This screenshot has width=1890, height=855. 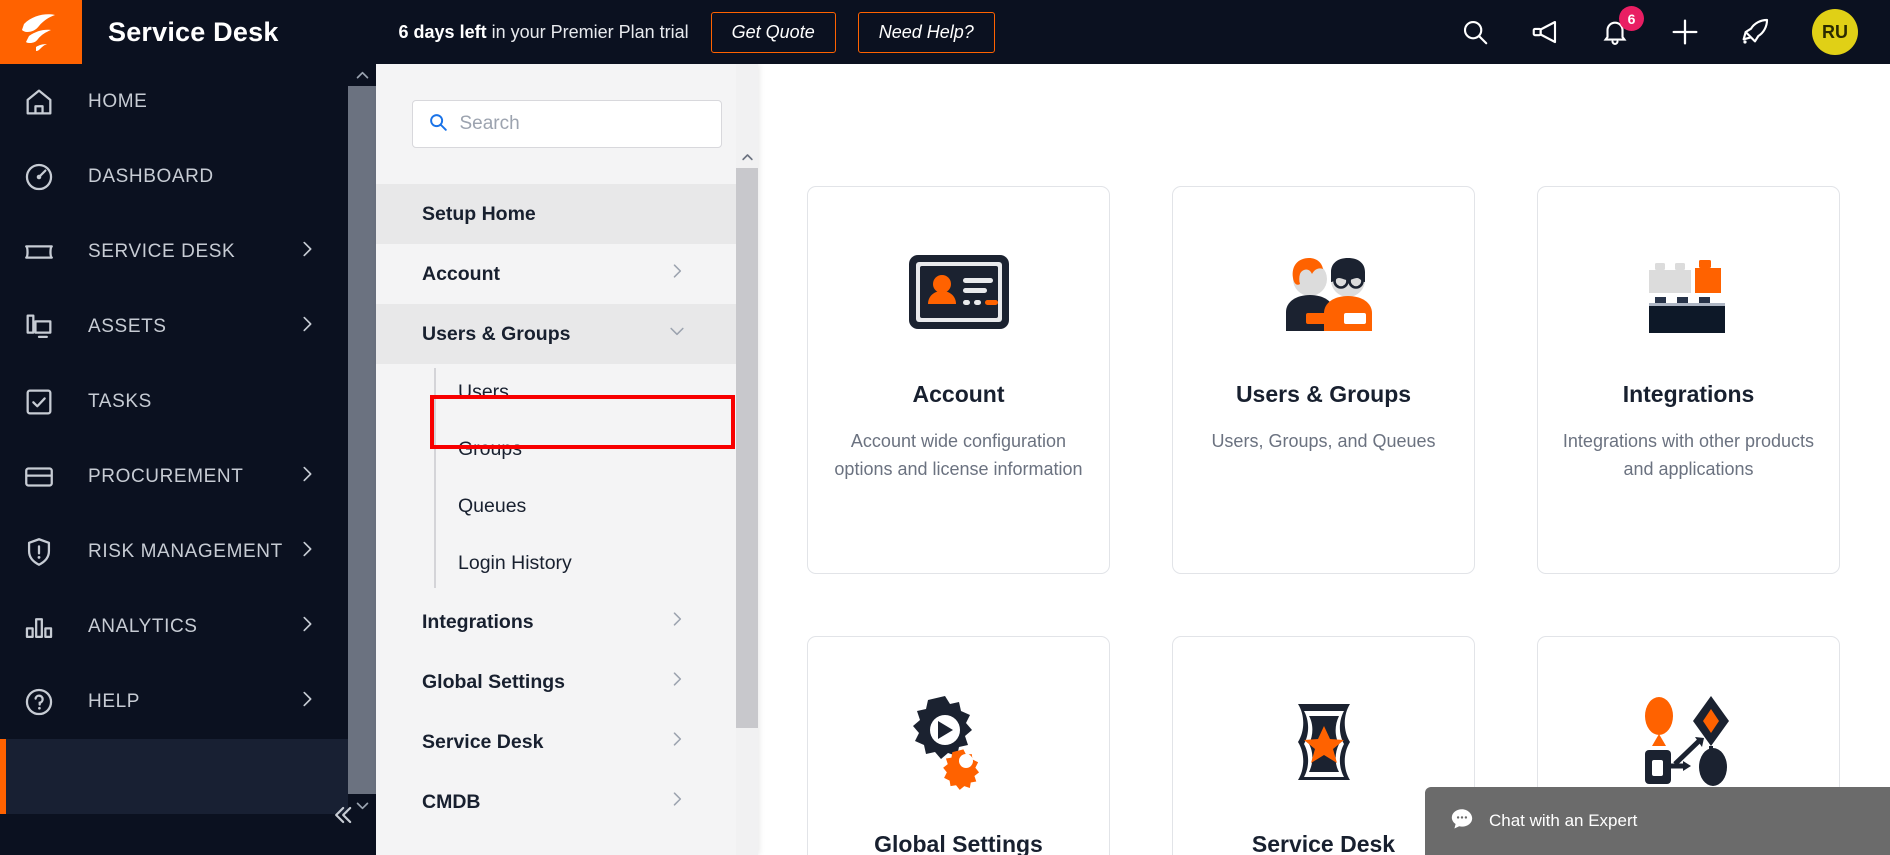 What do you see at coordinates (120, 401) in the screenshot?
I see `sidebar-item-label: TASKS` at bounding box center [120, 401].